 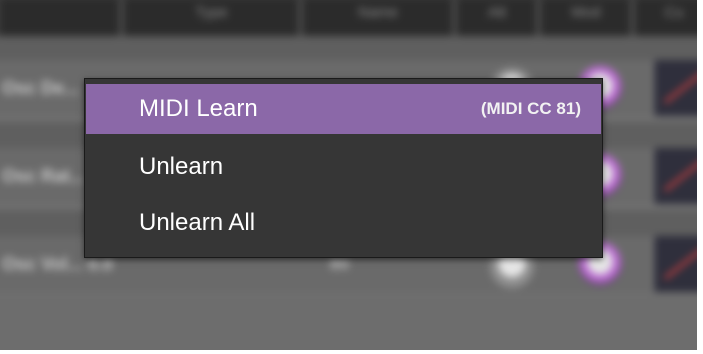 I want to click on menu-item-midi-learn: MIDI Learn (MIDI CC 81), so click(x=343, y=109).